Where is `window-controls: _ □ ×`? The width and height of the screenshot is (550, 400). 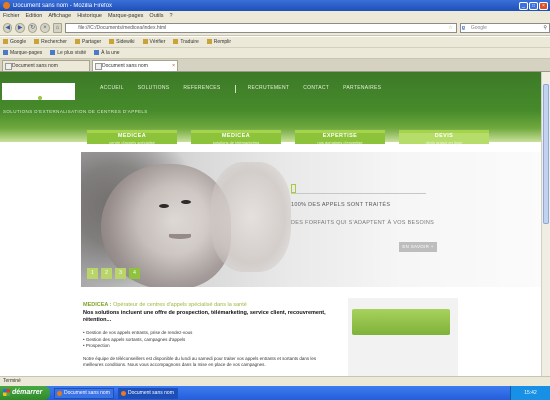
window-controls: _ □ × is located at coordinates (534, 5).